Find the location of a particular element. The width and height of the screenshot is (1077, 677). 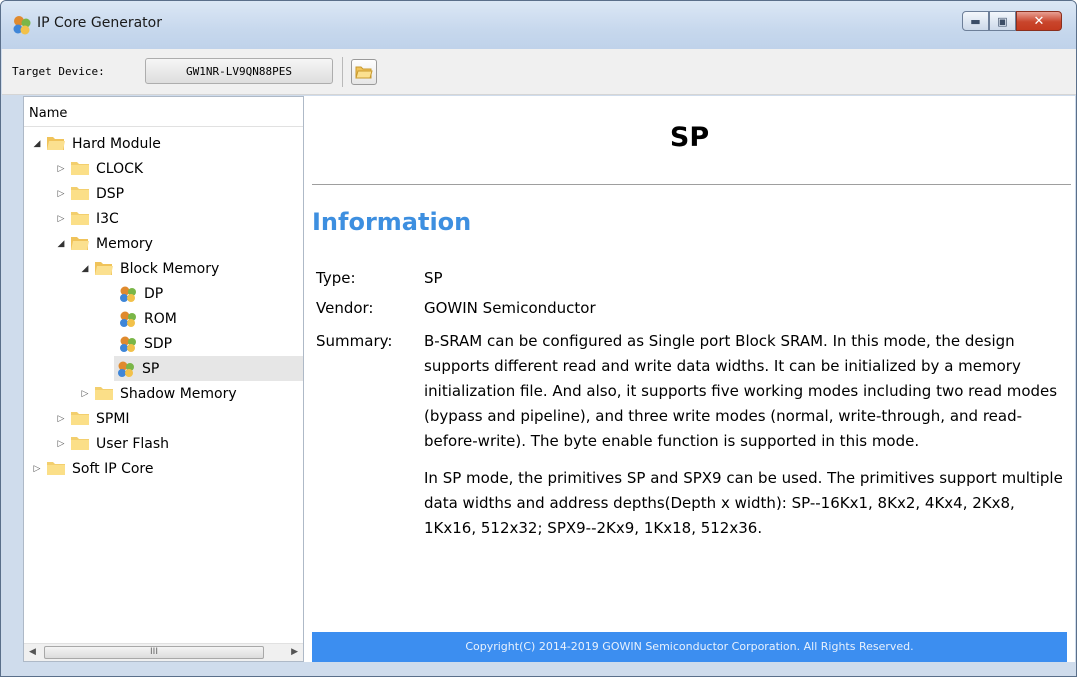

tree-item-memory: ◢ Memory is located at coordinates (163, 243).